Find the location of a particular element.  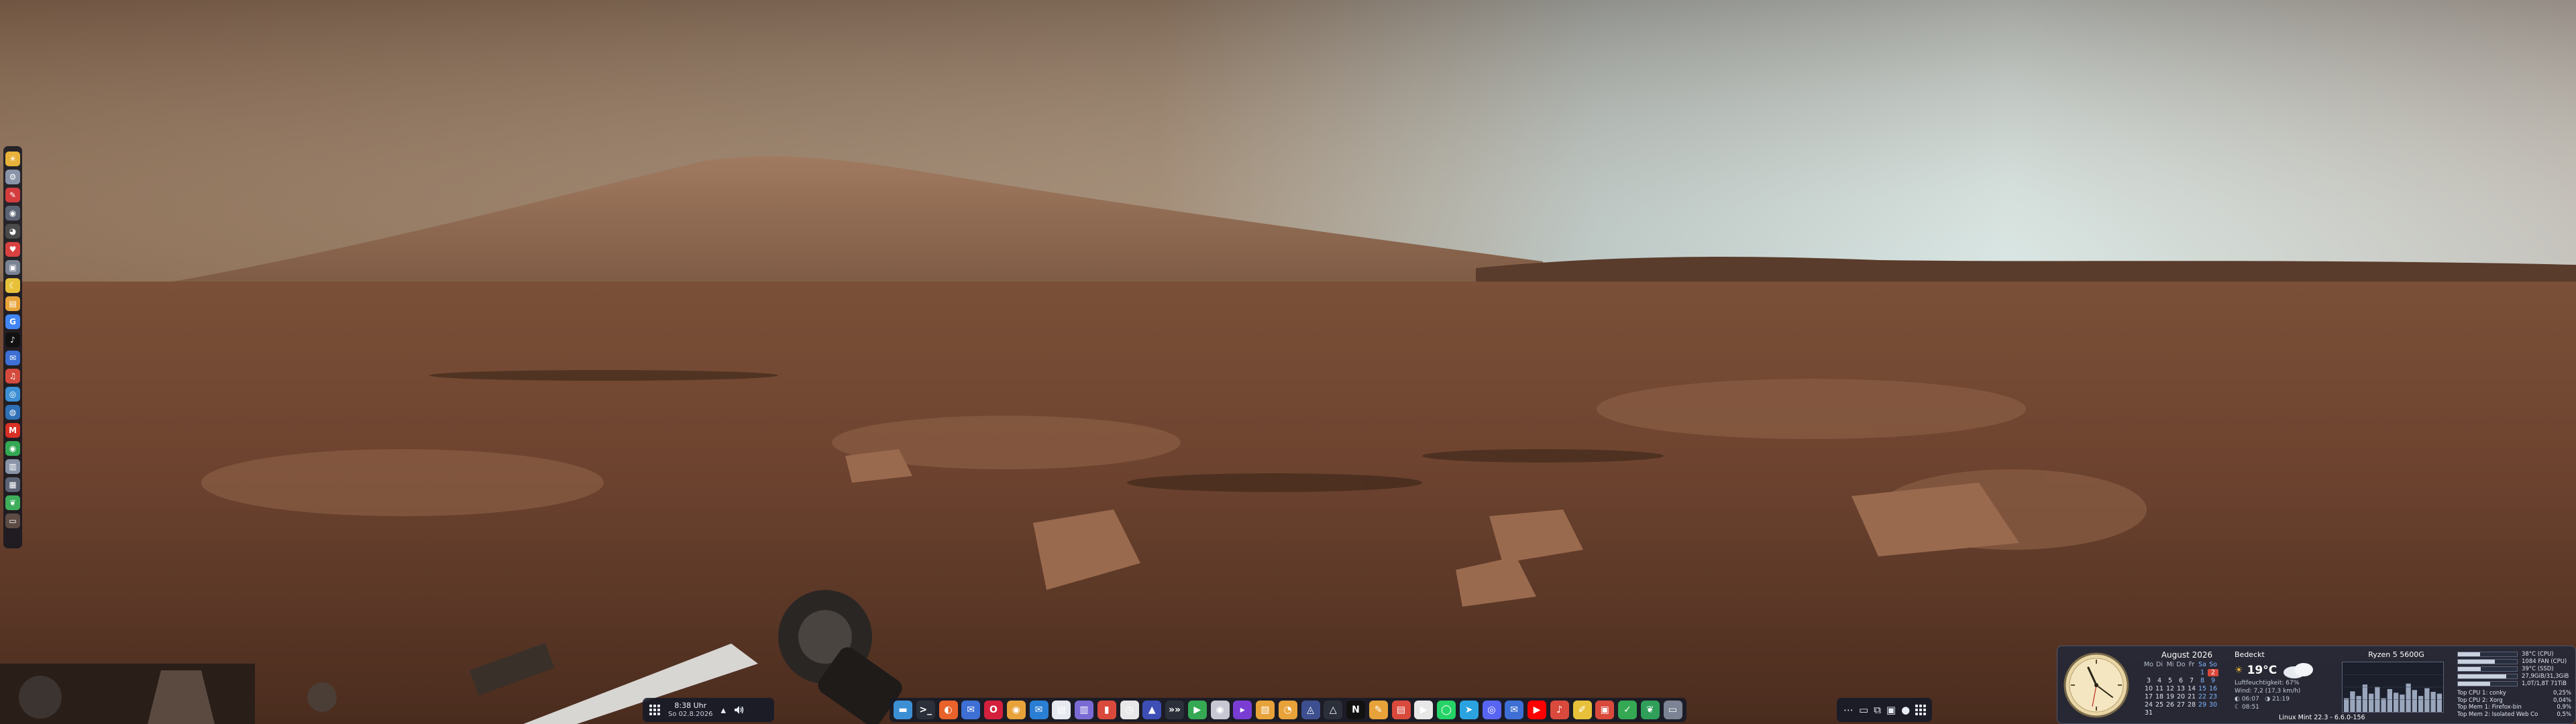

settings-gear-icon: ⚙ is located at coordinates (12, 177).